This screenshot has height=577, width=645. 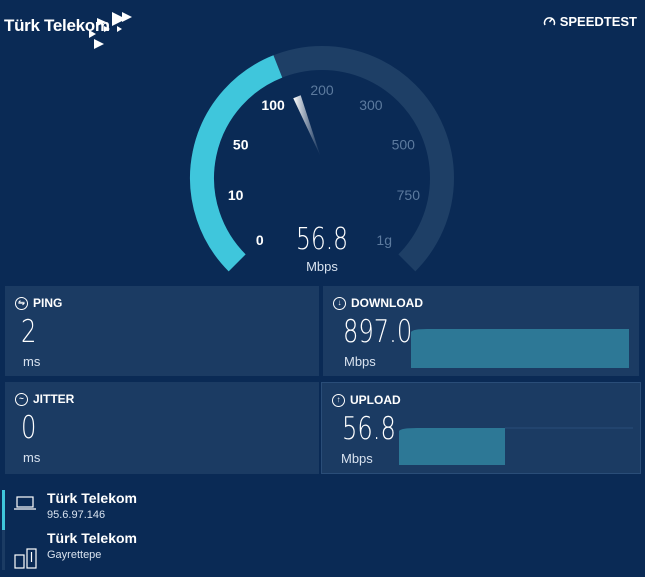 I want to click on laptop-icon, so click(x=25, y=503).